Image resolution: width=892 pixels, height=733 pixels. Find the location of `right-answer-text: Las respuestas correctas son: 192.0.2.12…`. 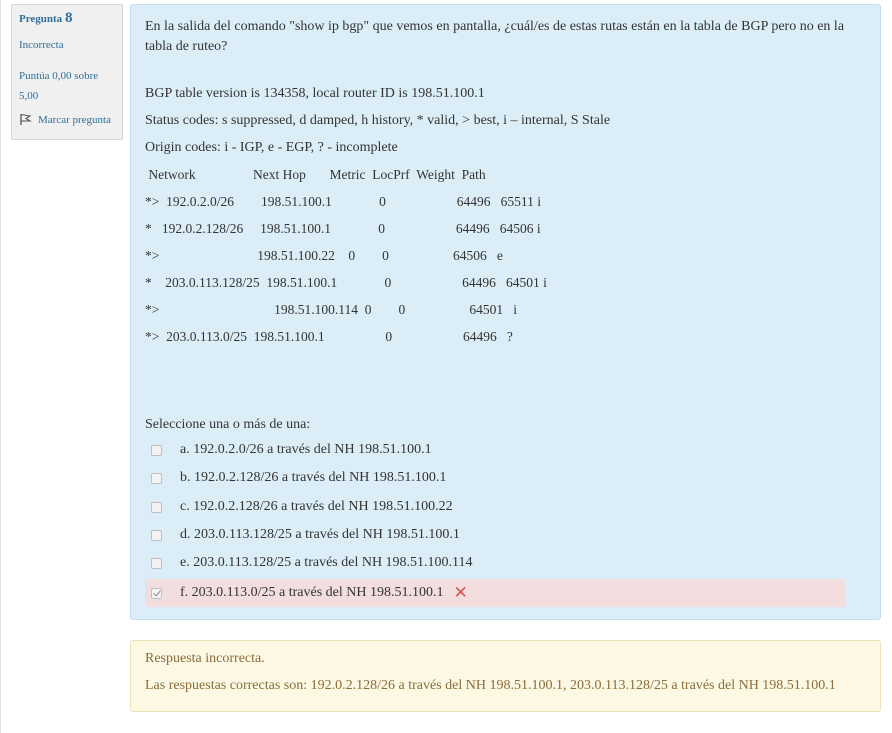

right-answer-text: Las respuestas correctas son: 192.0.2.12… is located at coordinates (490, 685).